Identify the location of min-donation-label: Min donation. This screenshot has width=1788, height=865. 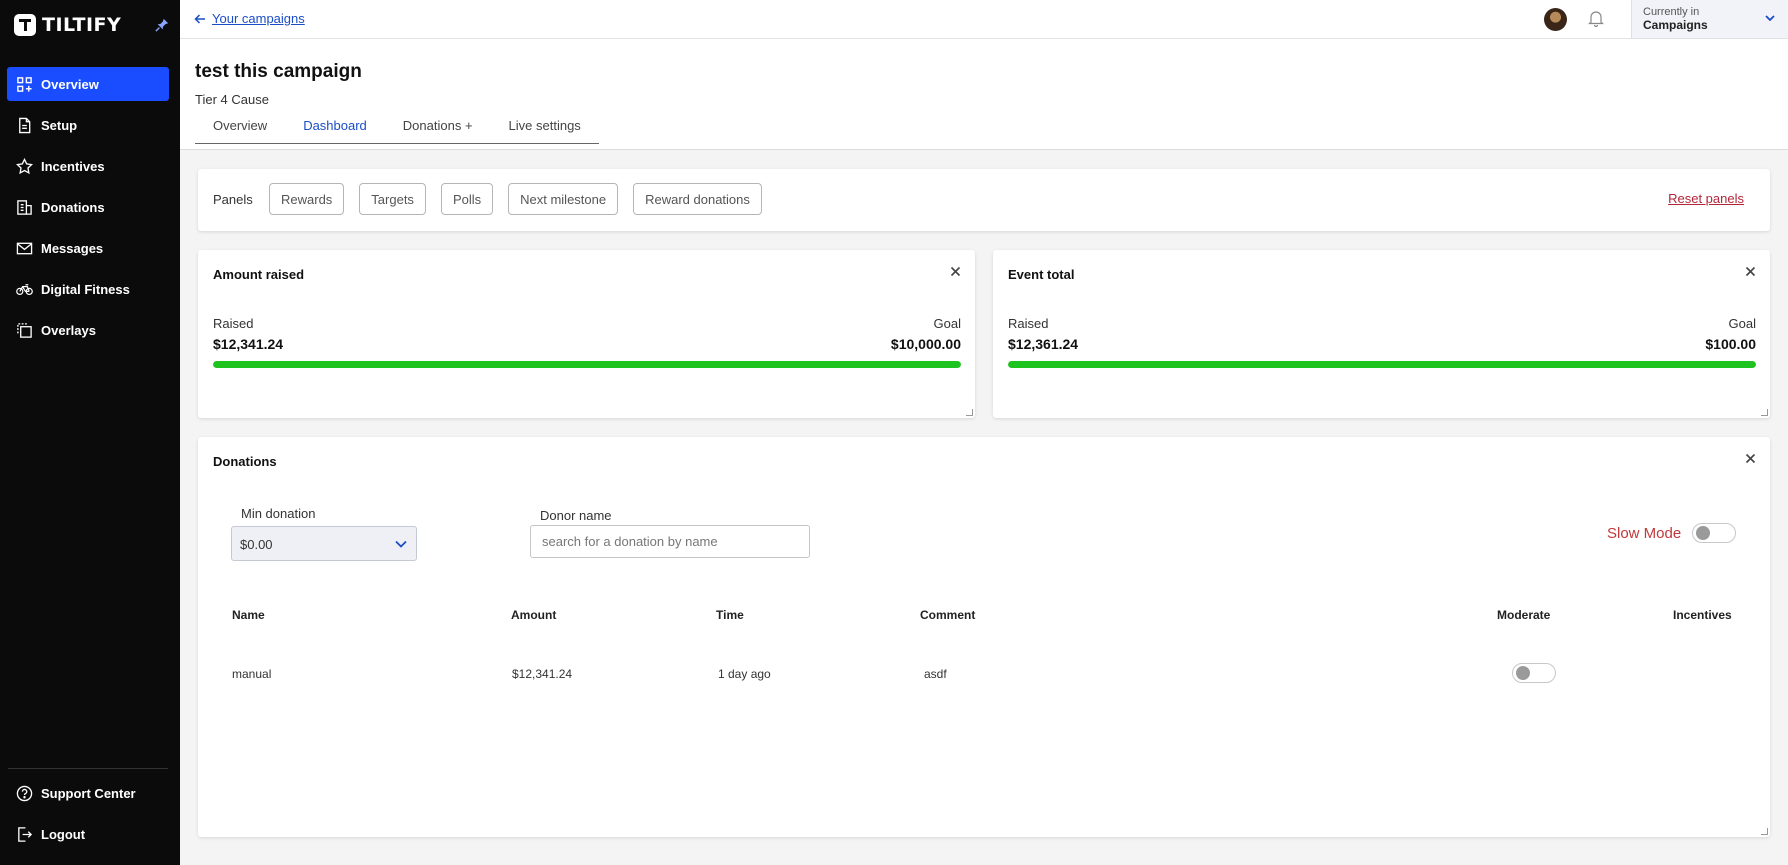
(278, 513).